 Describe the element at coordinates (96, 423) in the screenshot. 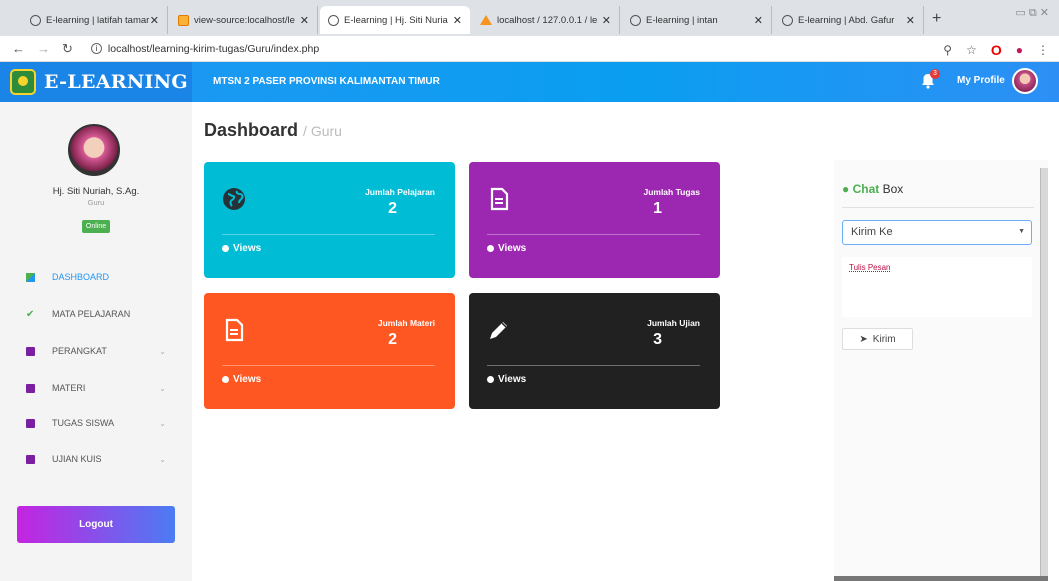

I see `sidebar-item-tugas-siswa: TUGAS SISWA ⌄` at that location.